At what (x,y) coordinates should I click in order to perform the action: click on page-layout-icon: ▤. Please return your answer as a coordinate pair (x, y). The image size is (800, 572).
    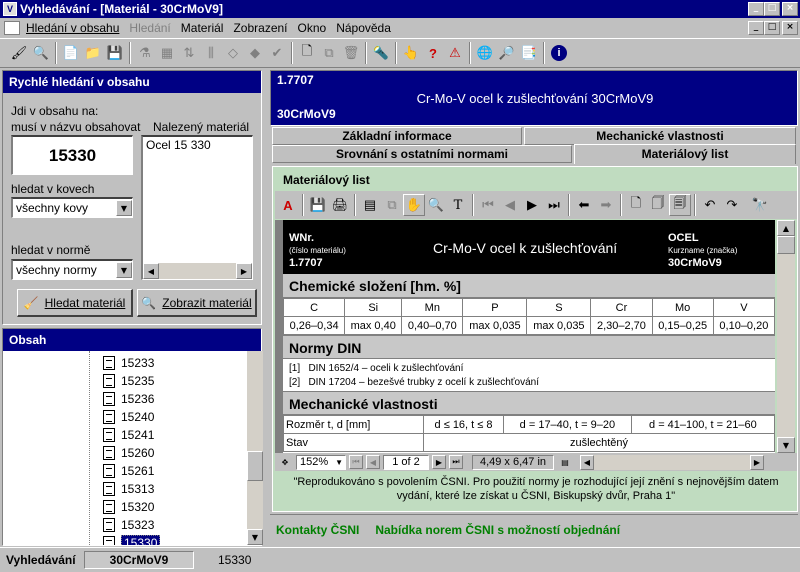
    Looking at the image, I should click on (565, 462).